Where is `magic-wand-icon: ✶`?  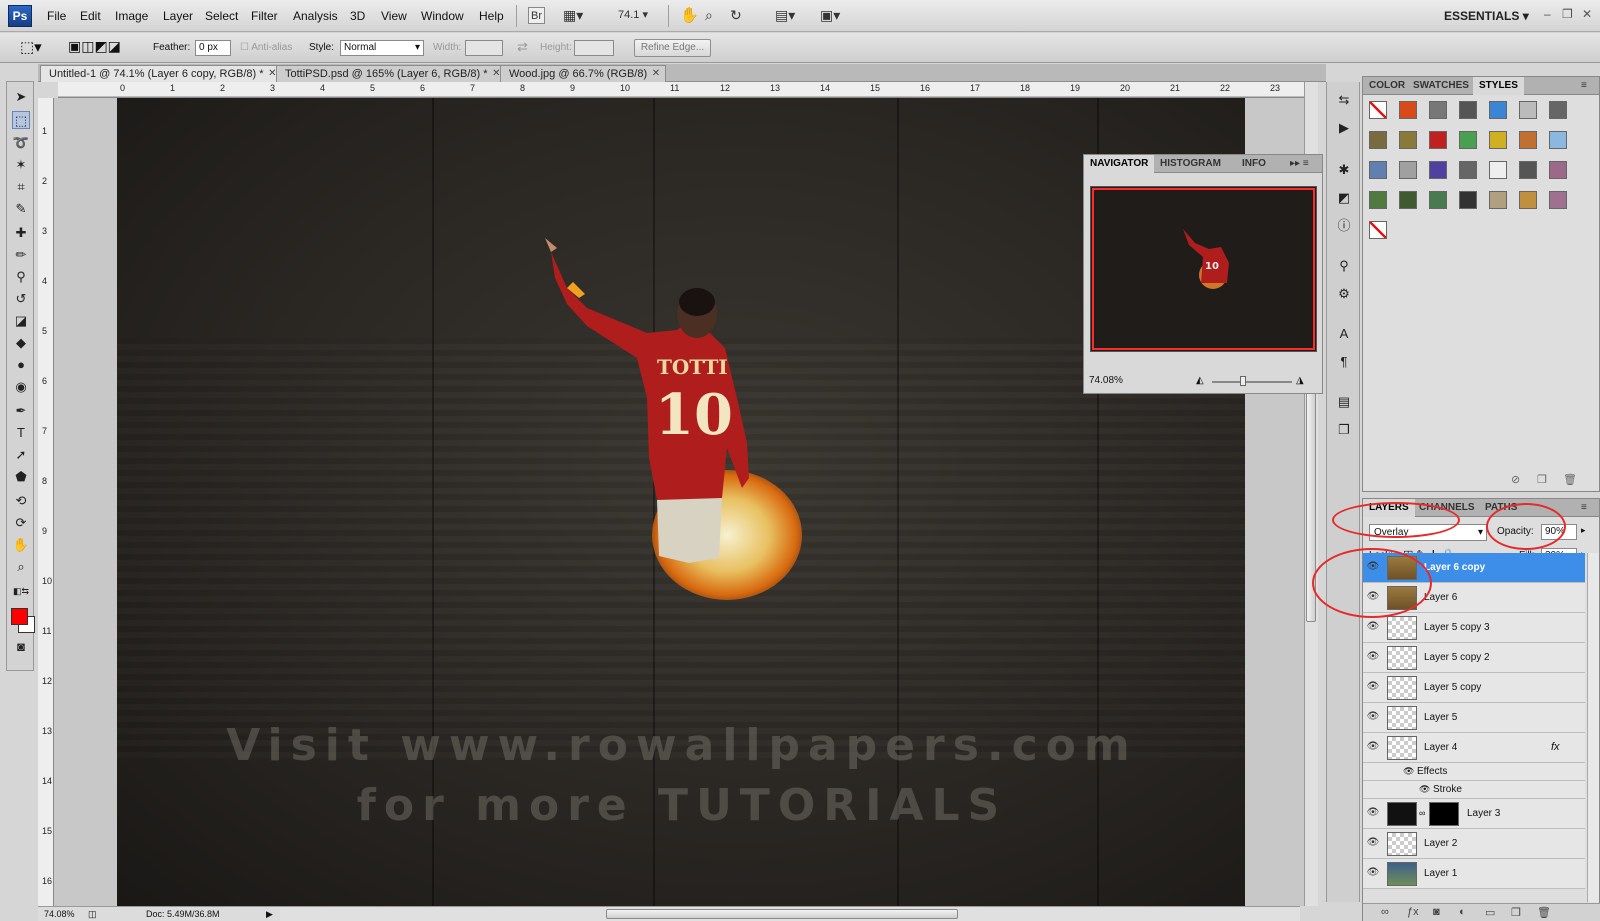 magic-wand-icon: ✶ is located at coordinates (21, 165).